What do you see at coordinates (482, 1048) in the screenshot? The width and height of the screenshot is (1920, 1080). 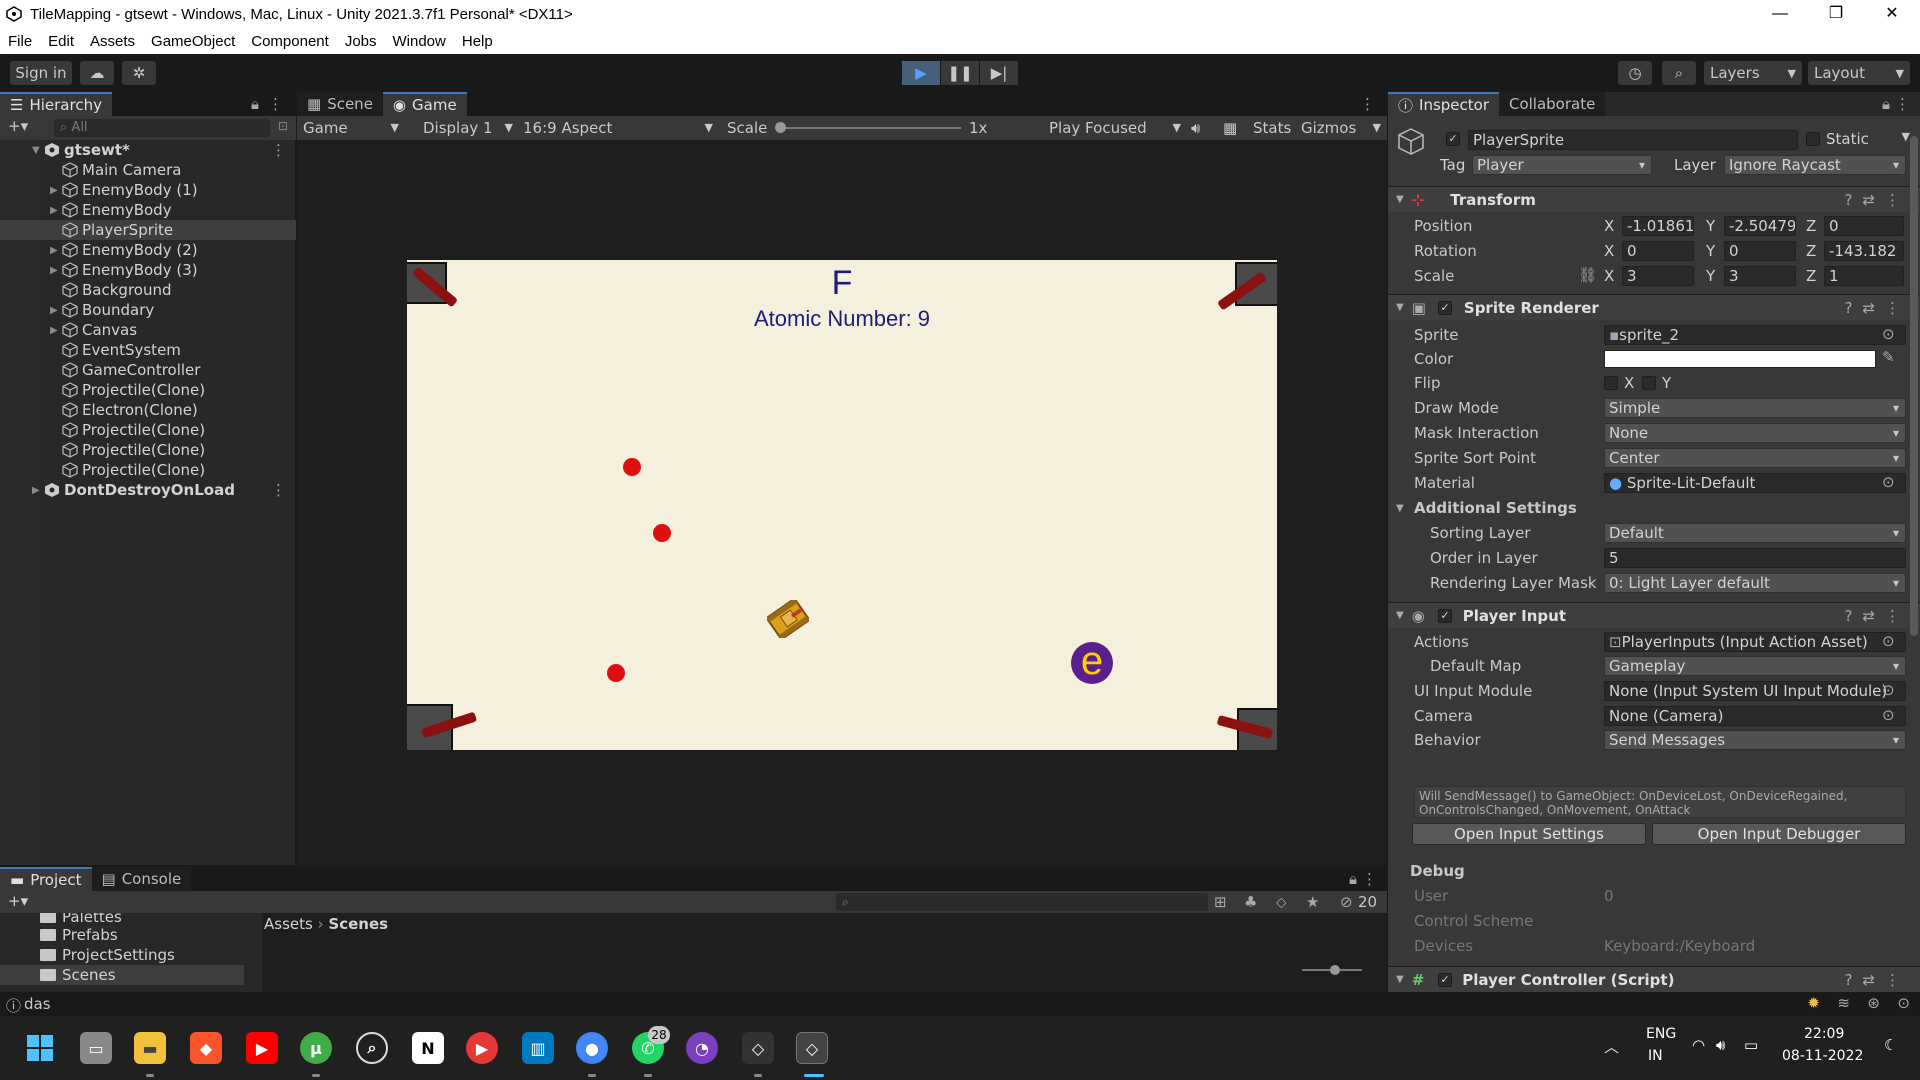 I see `media-player-icon: ▶` at bounding box center [482, 1048].